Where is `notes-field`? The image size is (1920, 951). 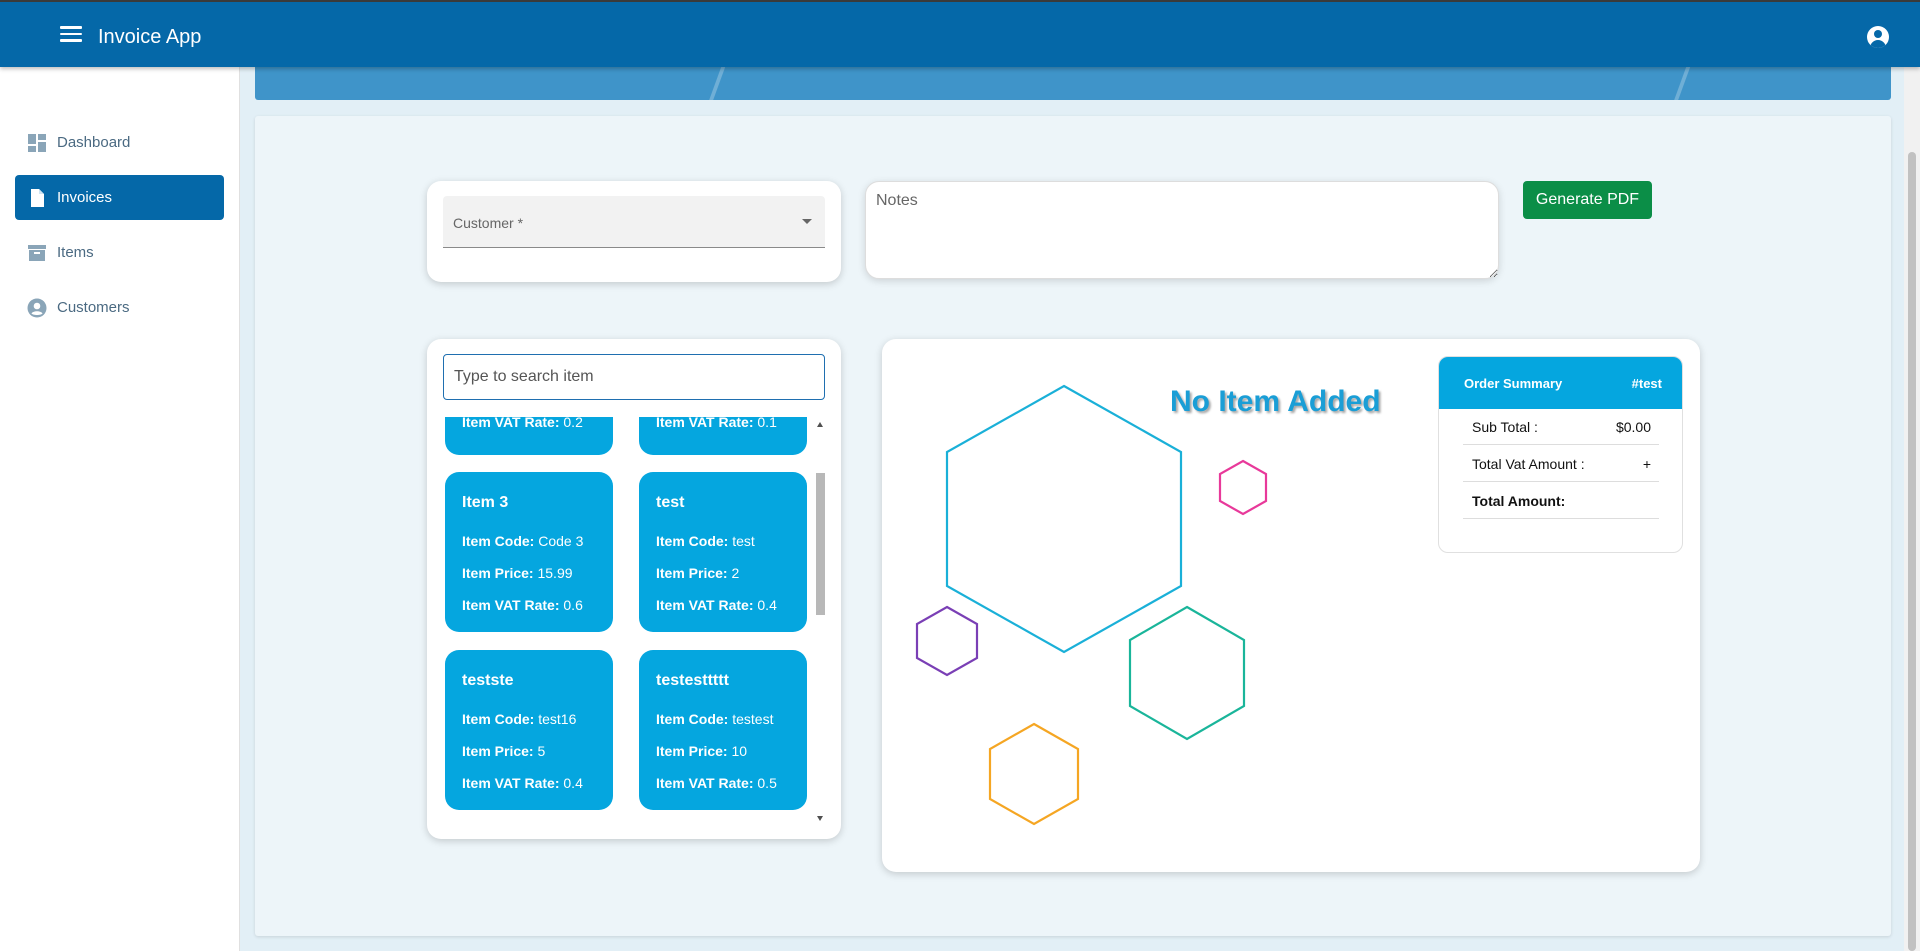
notes-field is located at coordinates (1182, 230).